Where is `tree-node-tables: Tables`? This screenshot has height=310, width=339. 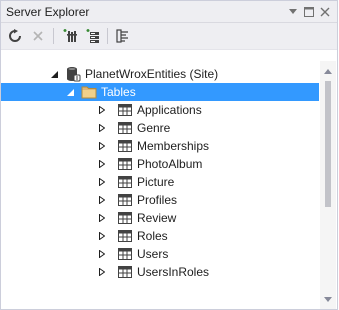
tree-node-tables: Tables is located at coordinates (160, 92).